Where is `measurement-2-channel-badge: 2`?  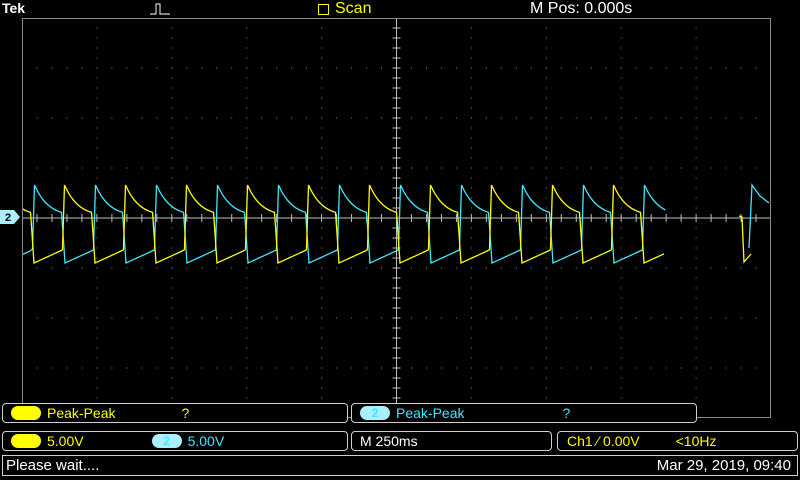
measurement-2-channel-badge: 2 is located at coordinates (375, 413).